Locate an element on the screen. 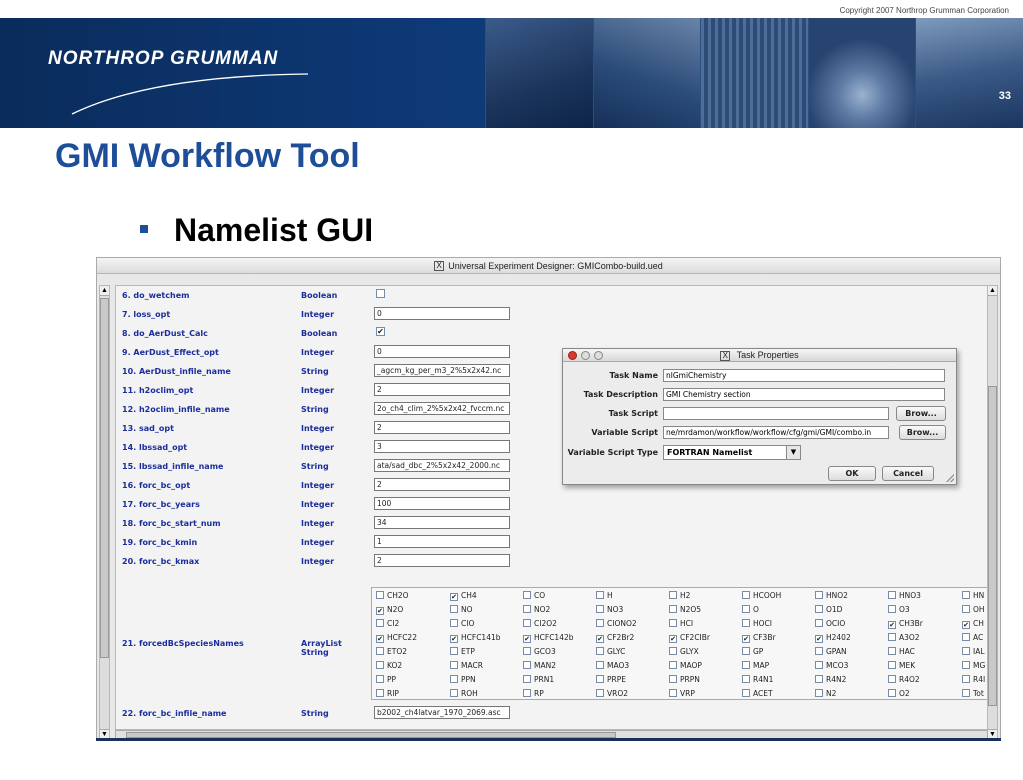 Image resolution: width=1023 pixels, height=780 pixels. close-window-icon is located at coordinates (572, 355).